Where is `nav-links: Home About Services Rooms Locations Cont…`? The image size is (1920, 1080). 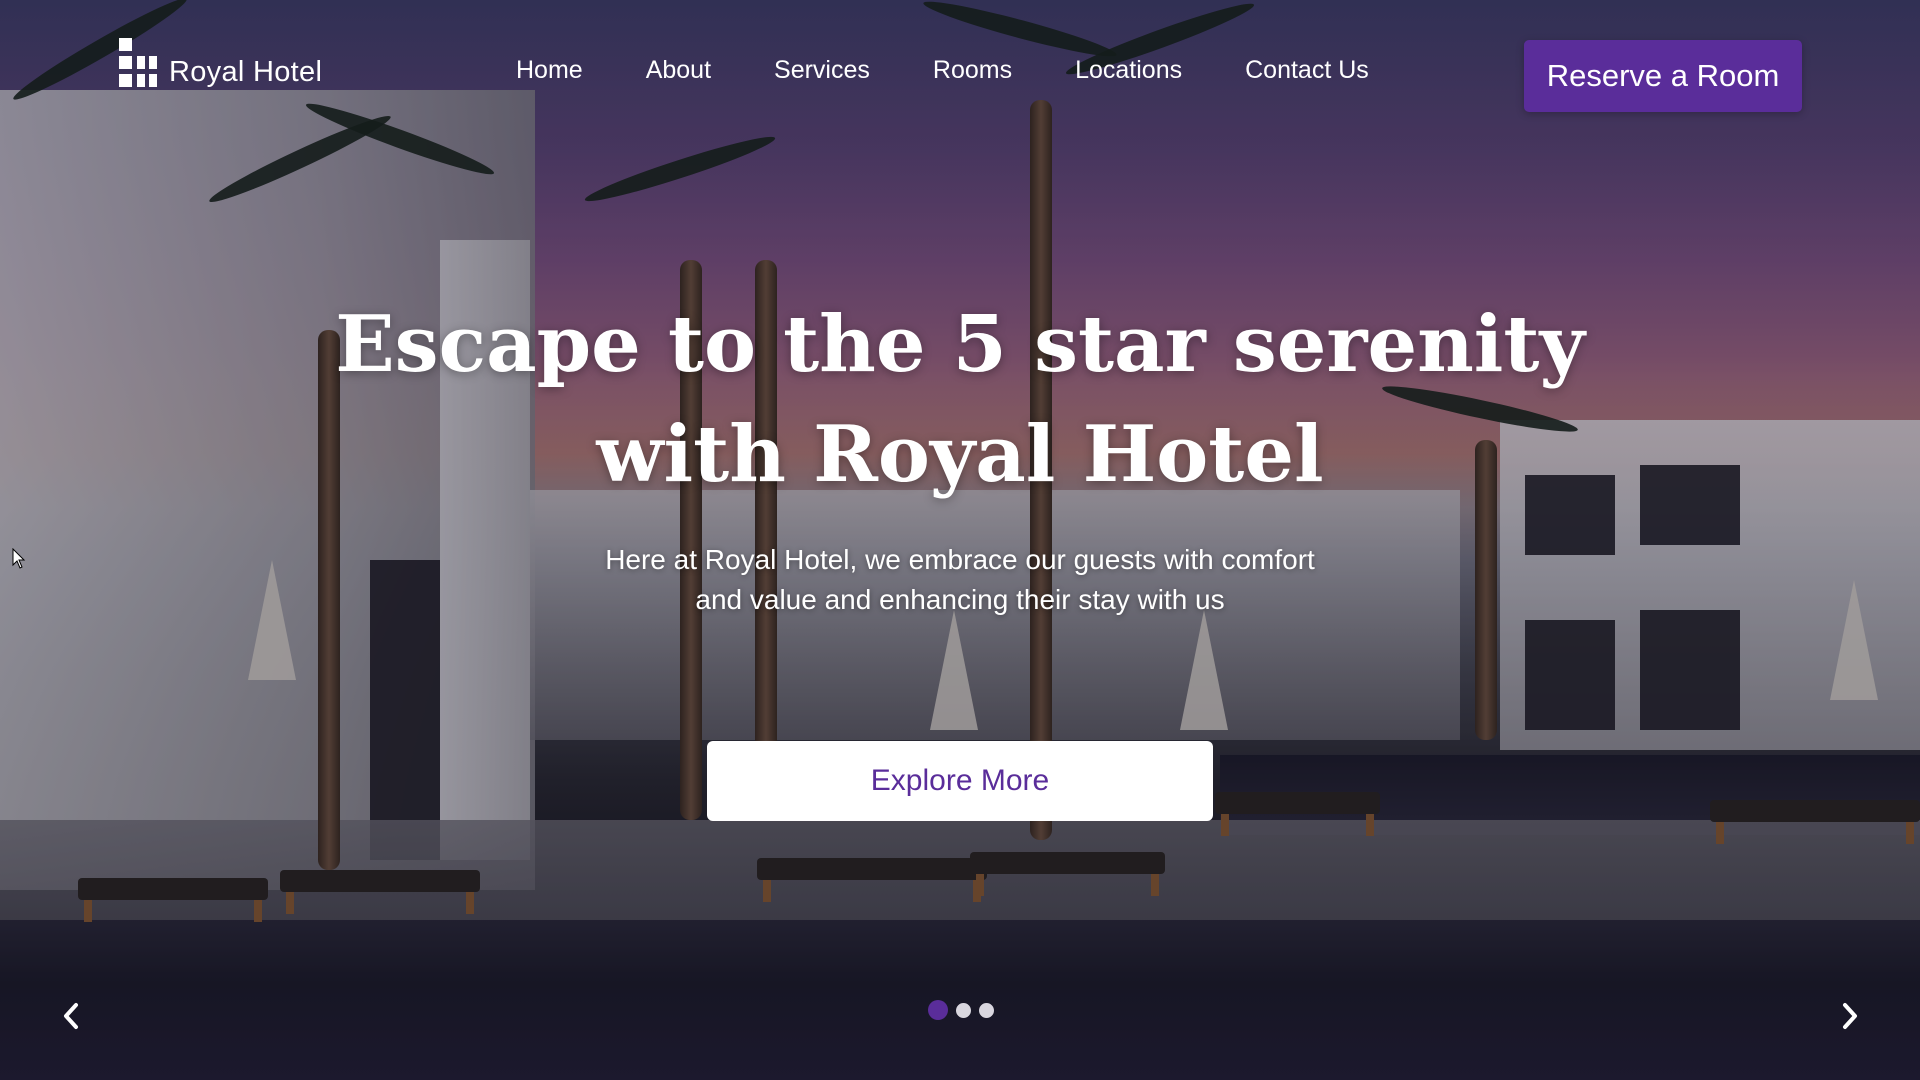 nav-links: Home About Services Rooms Locations Cont… is located at coordinates (942, 70).